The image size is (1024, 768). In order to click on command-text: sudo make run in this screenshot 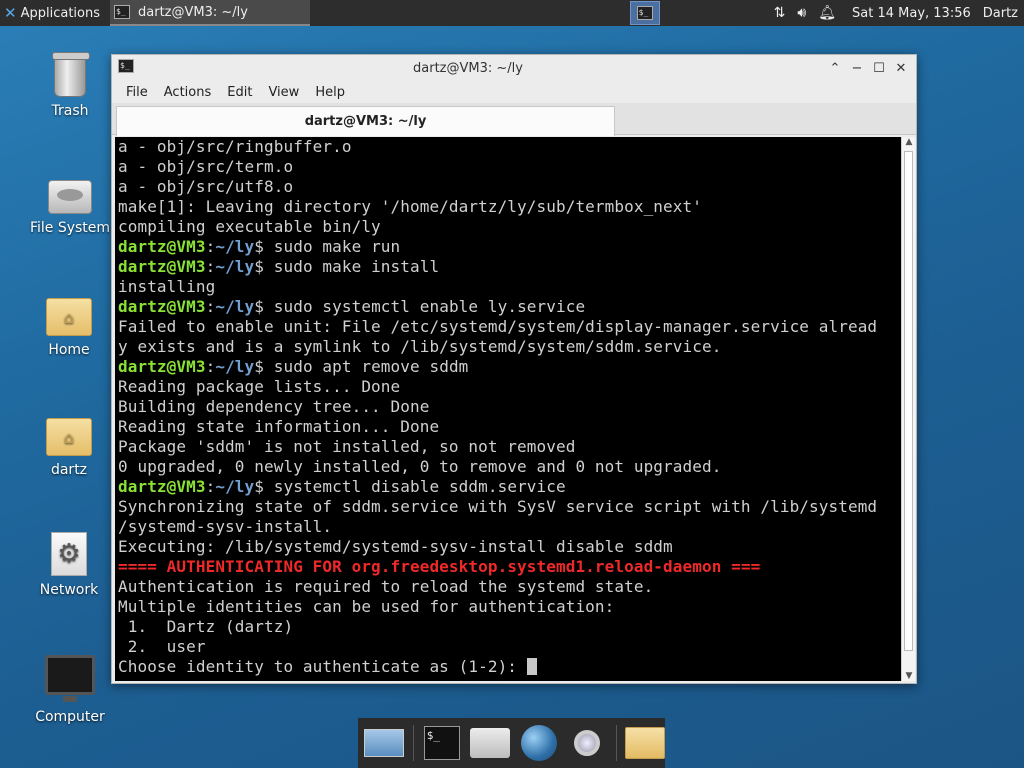, I will do `click(337, 246)`.